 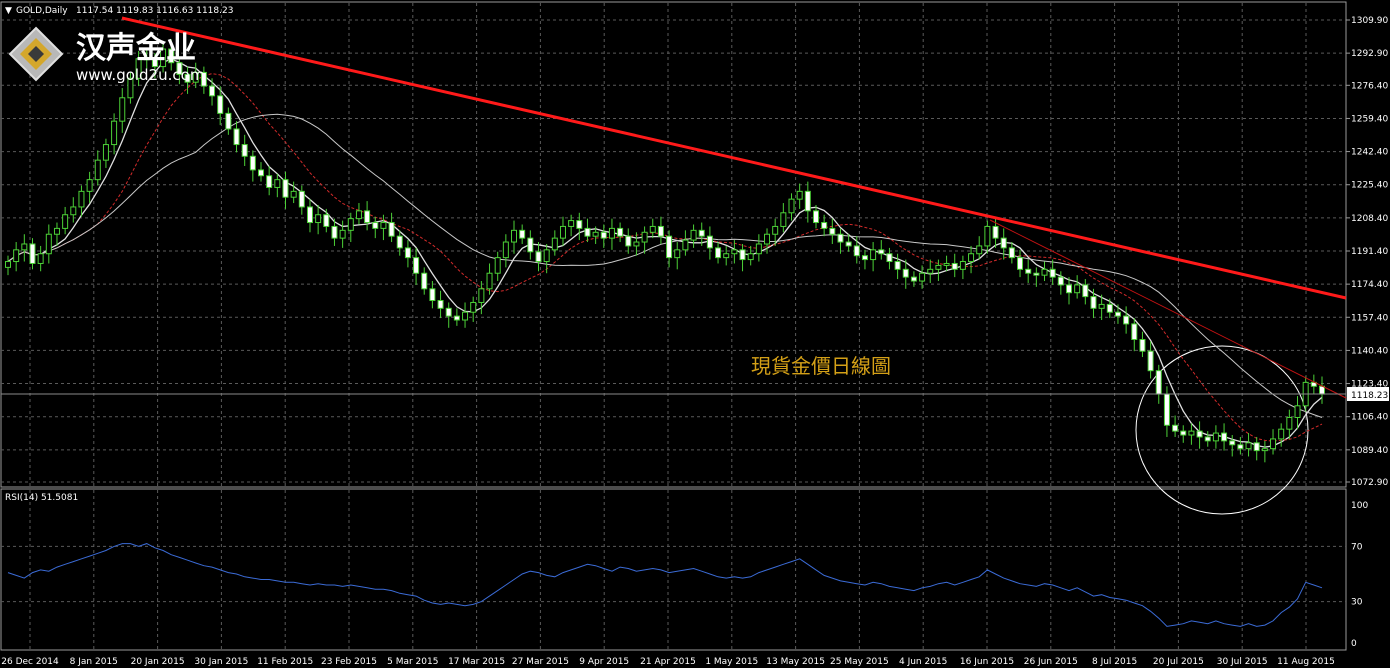 What do you see at coordinates (8, 11) in the screenshot?
I see `menu-arrow-icon: ▼` at bounding box center [8, 11].